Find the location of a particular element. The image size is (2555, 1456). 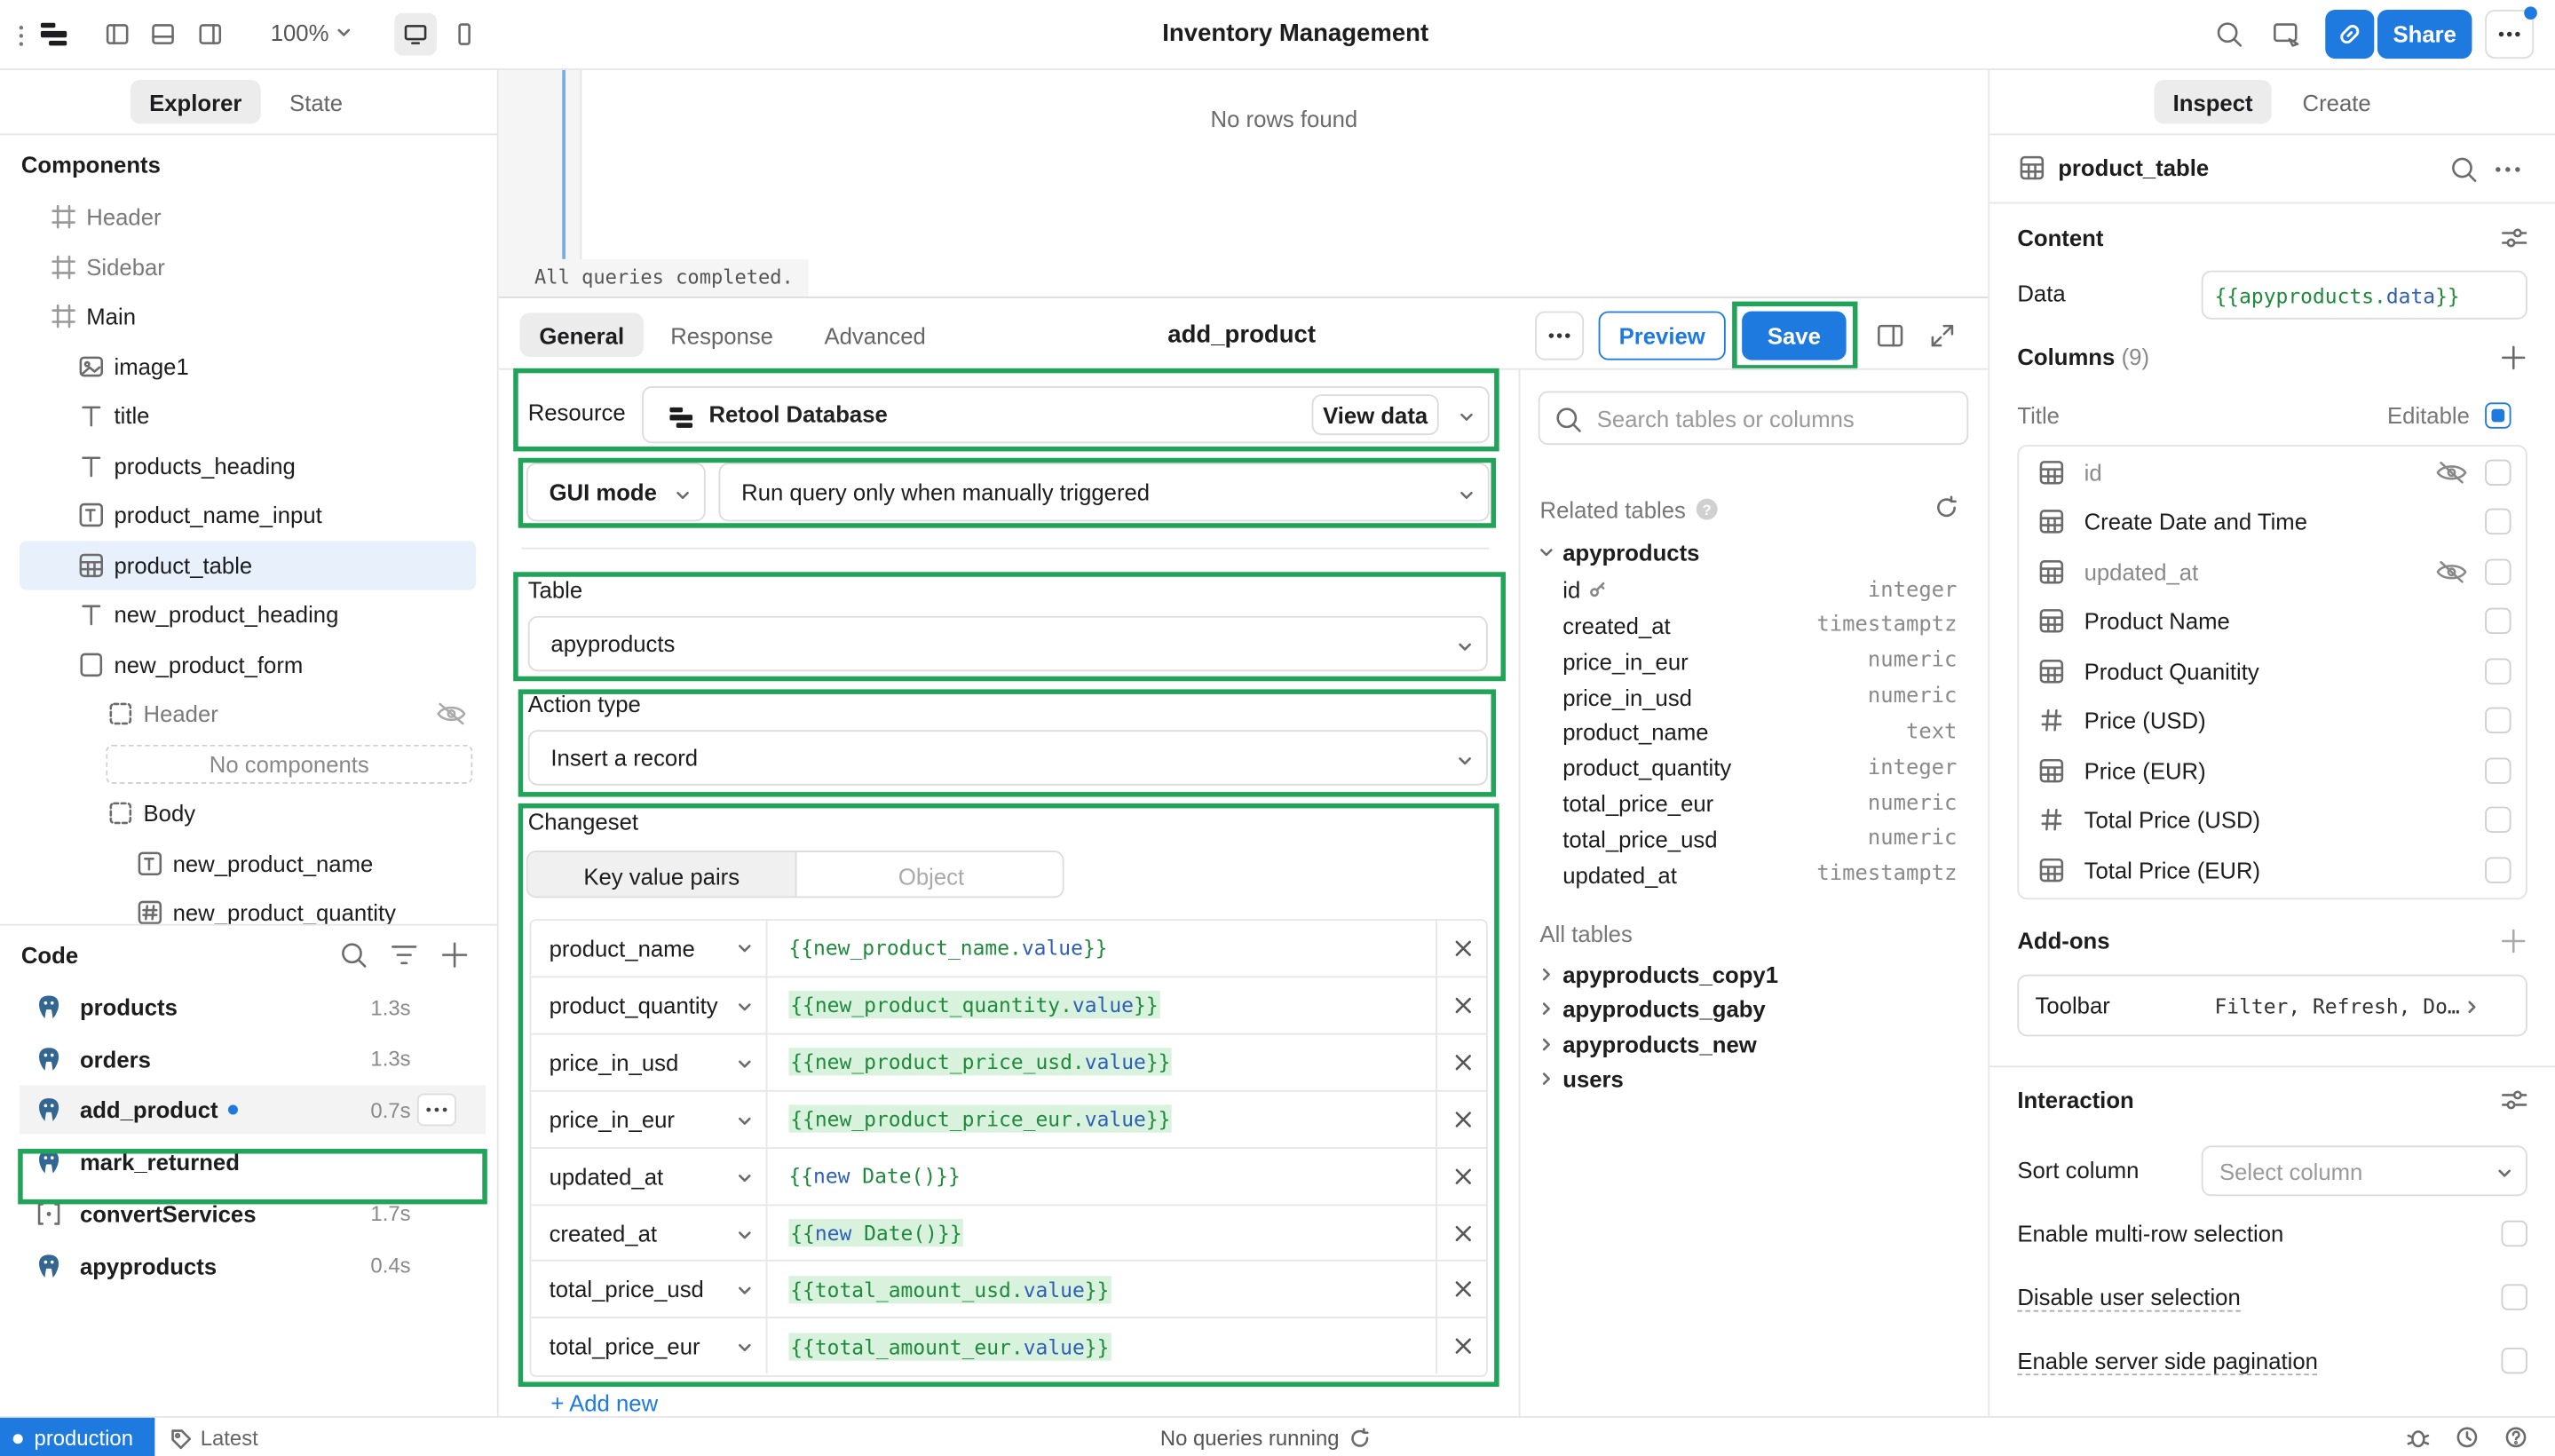

sort-column-select: Select column is located at coordinates (2364, 1171).